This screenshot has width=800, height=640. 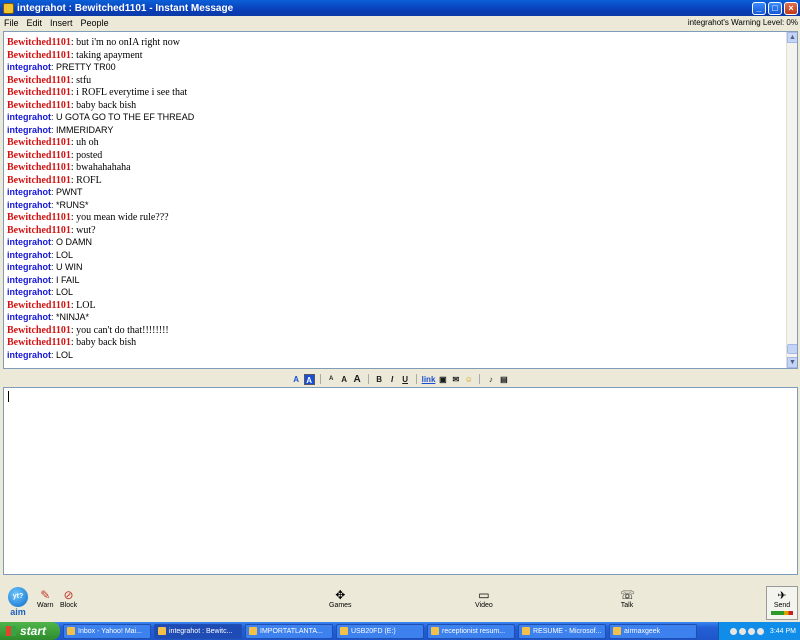 I want to click on scroll-up-icon: ▲, so click(x=792, y=37).